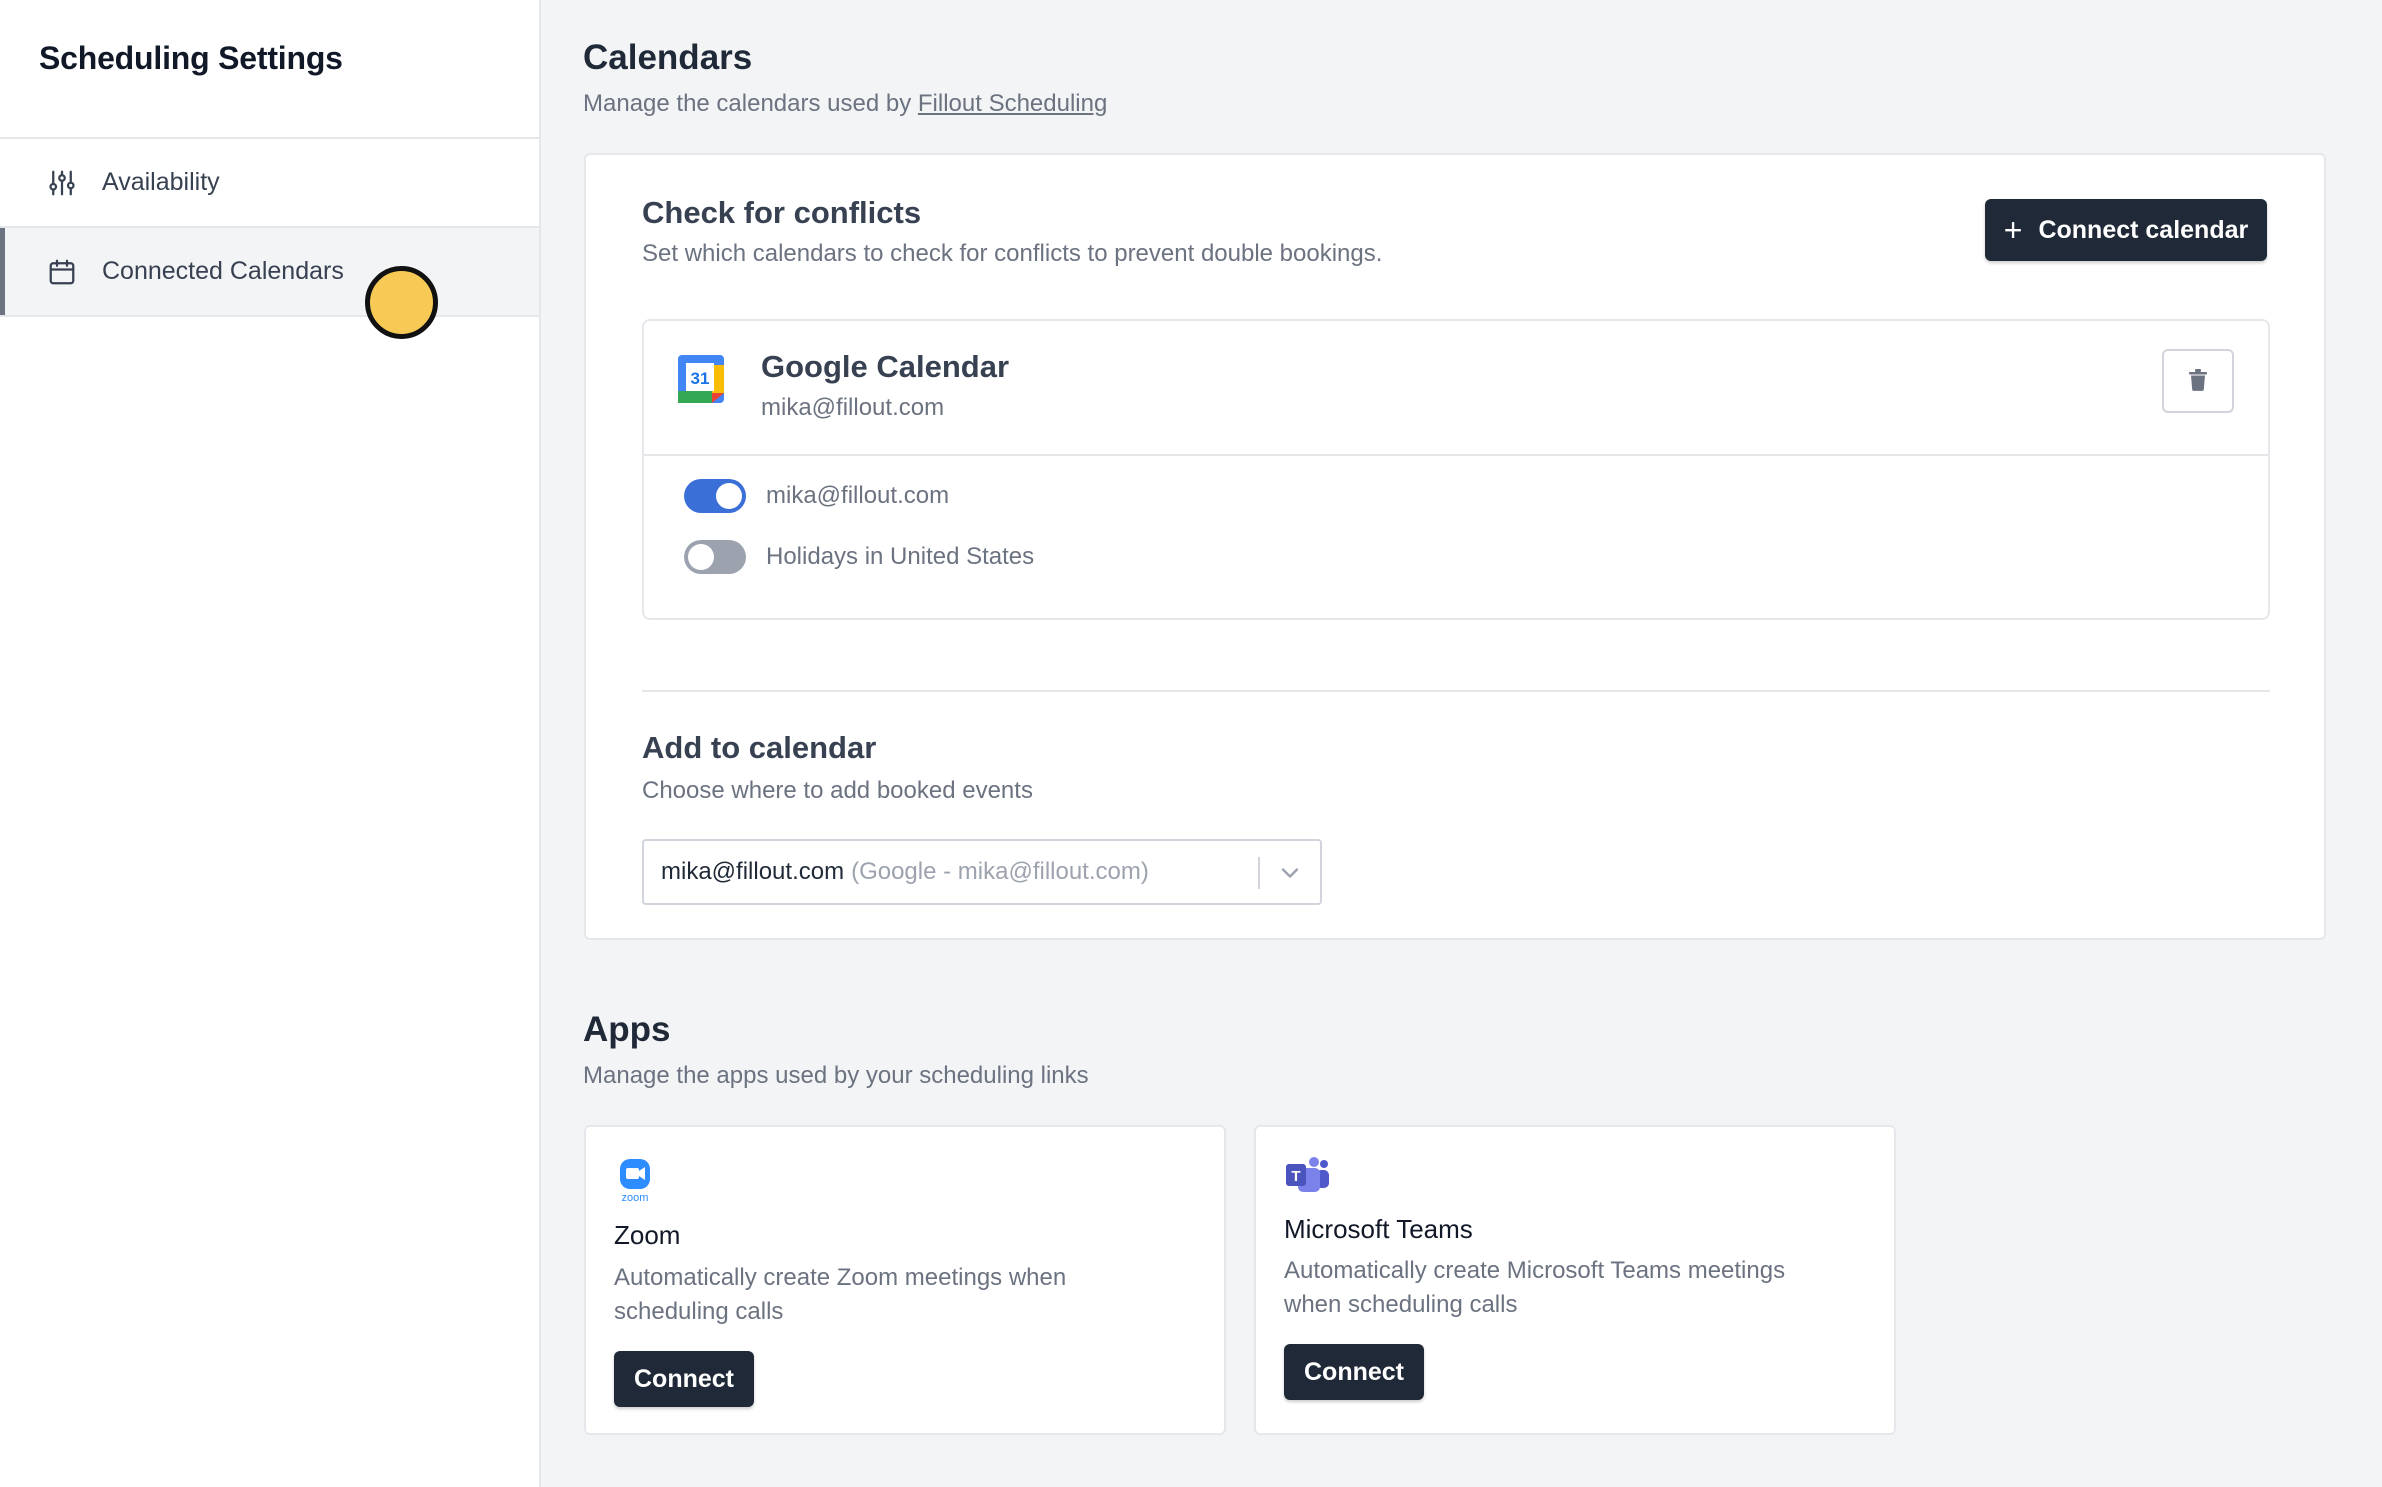 This screenshot has width=2382, height=1487. I want to click on microsoft-teams-icon: T, so click(1307, 1176).